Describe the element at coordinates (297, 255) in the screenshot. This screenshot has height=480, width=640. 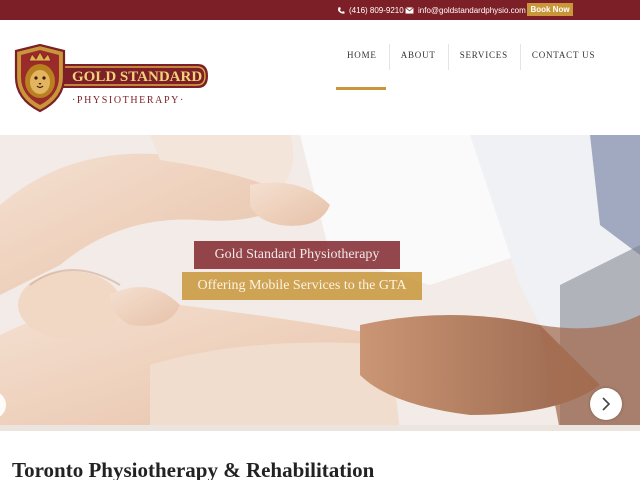
I see `slide-caption-title: Gold Standard Physiotherapy` at that location.